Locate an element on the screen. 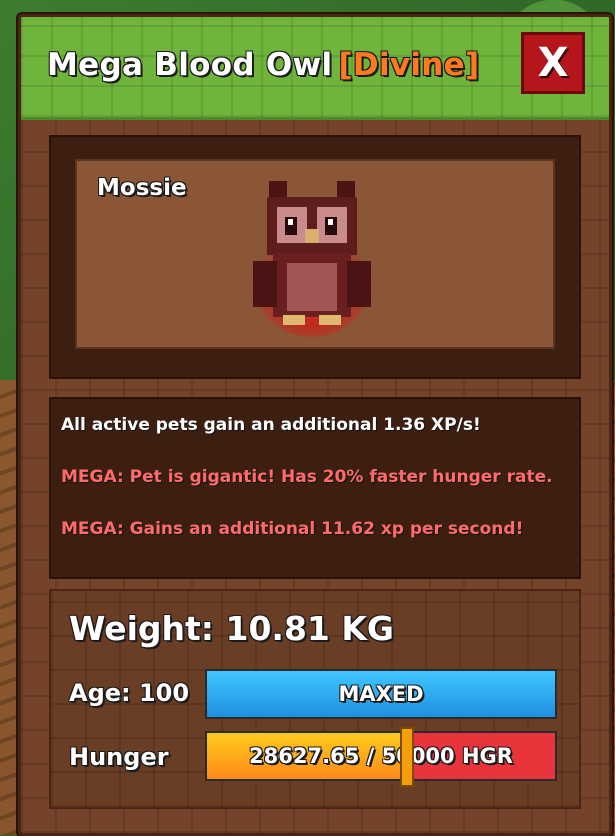 Image resolution: width=615 pixels, height=836 pixels. age-label: Age: 100 is located at coordinates (129, 693).